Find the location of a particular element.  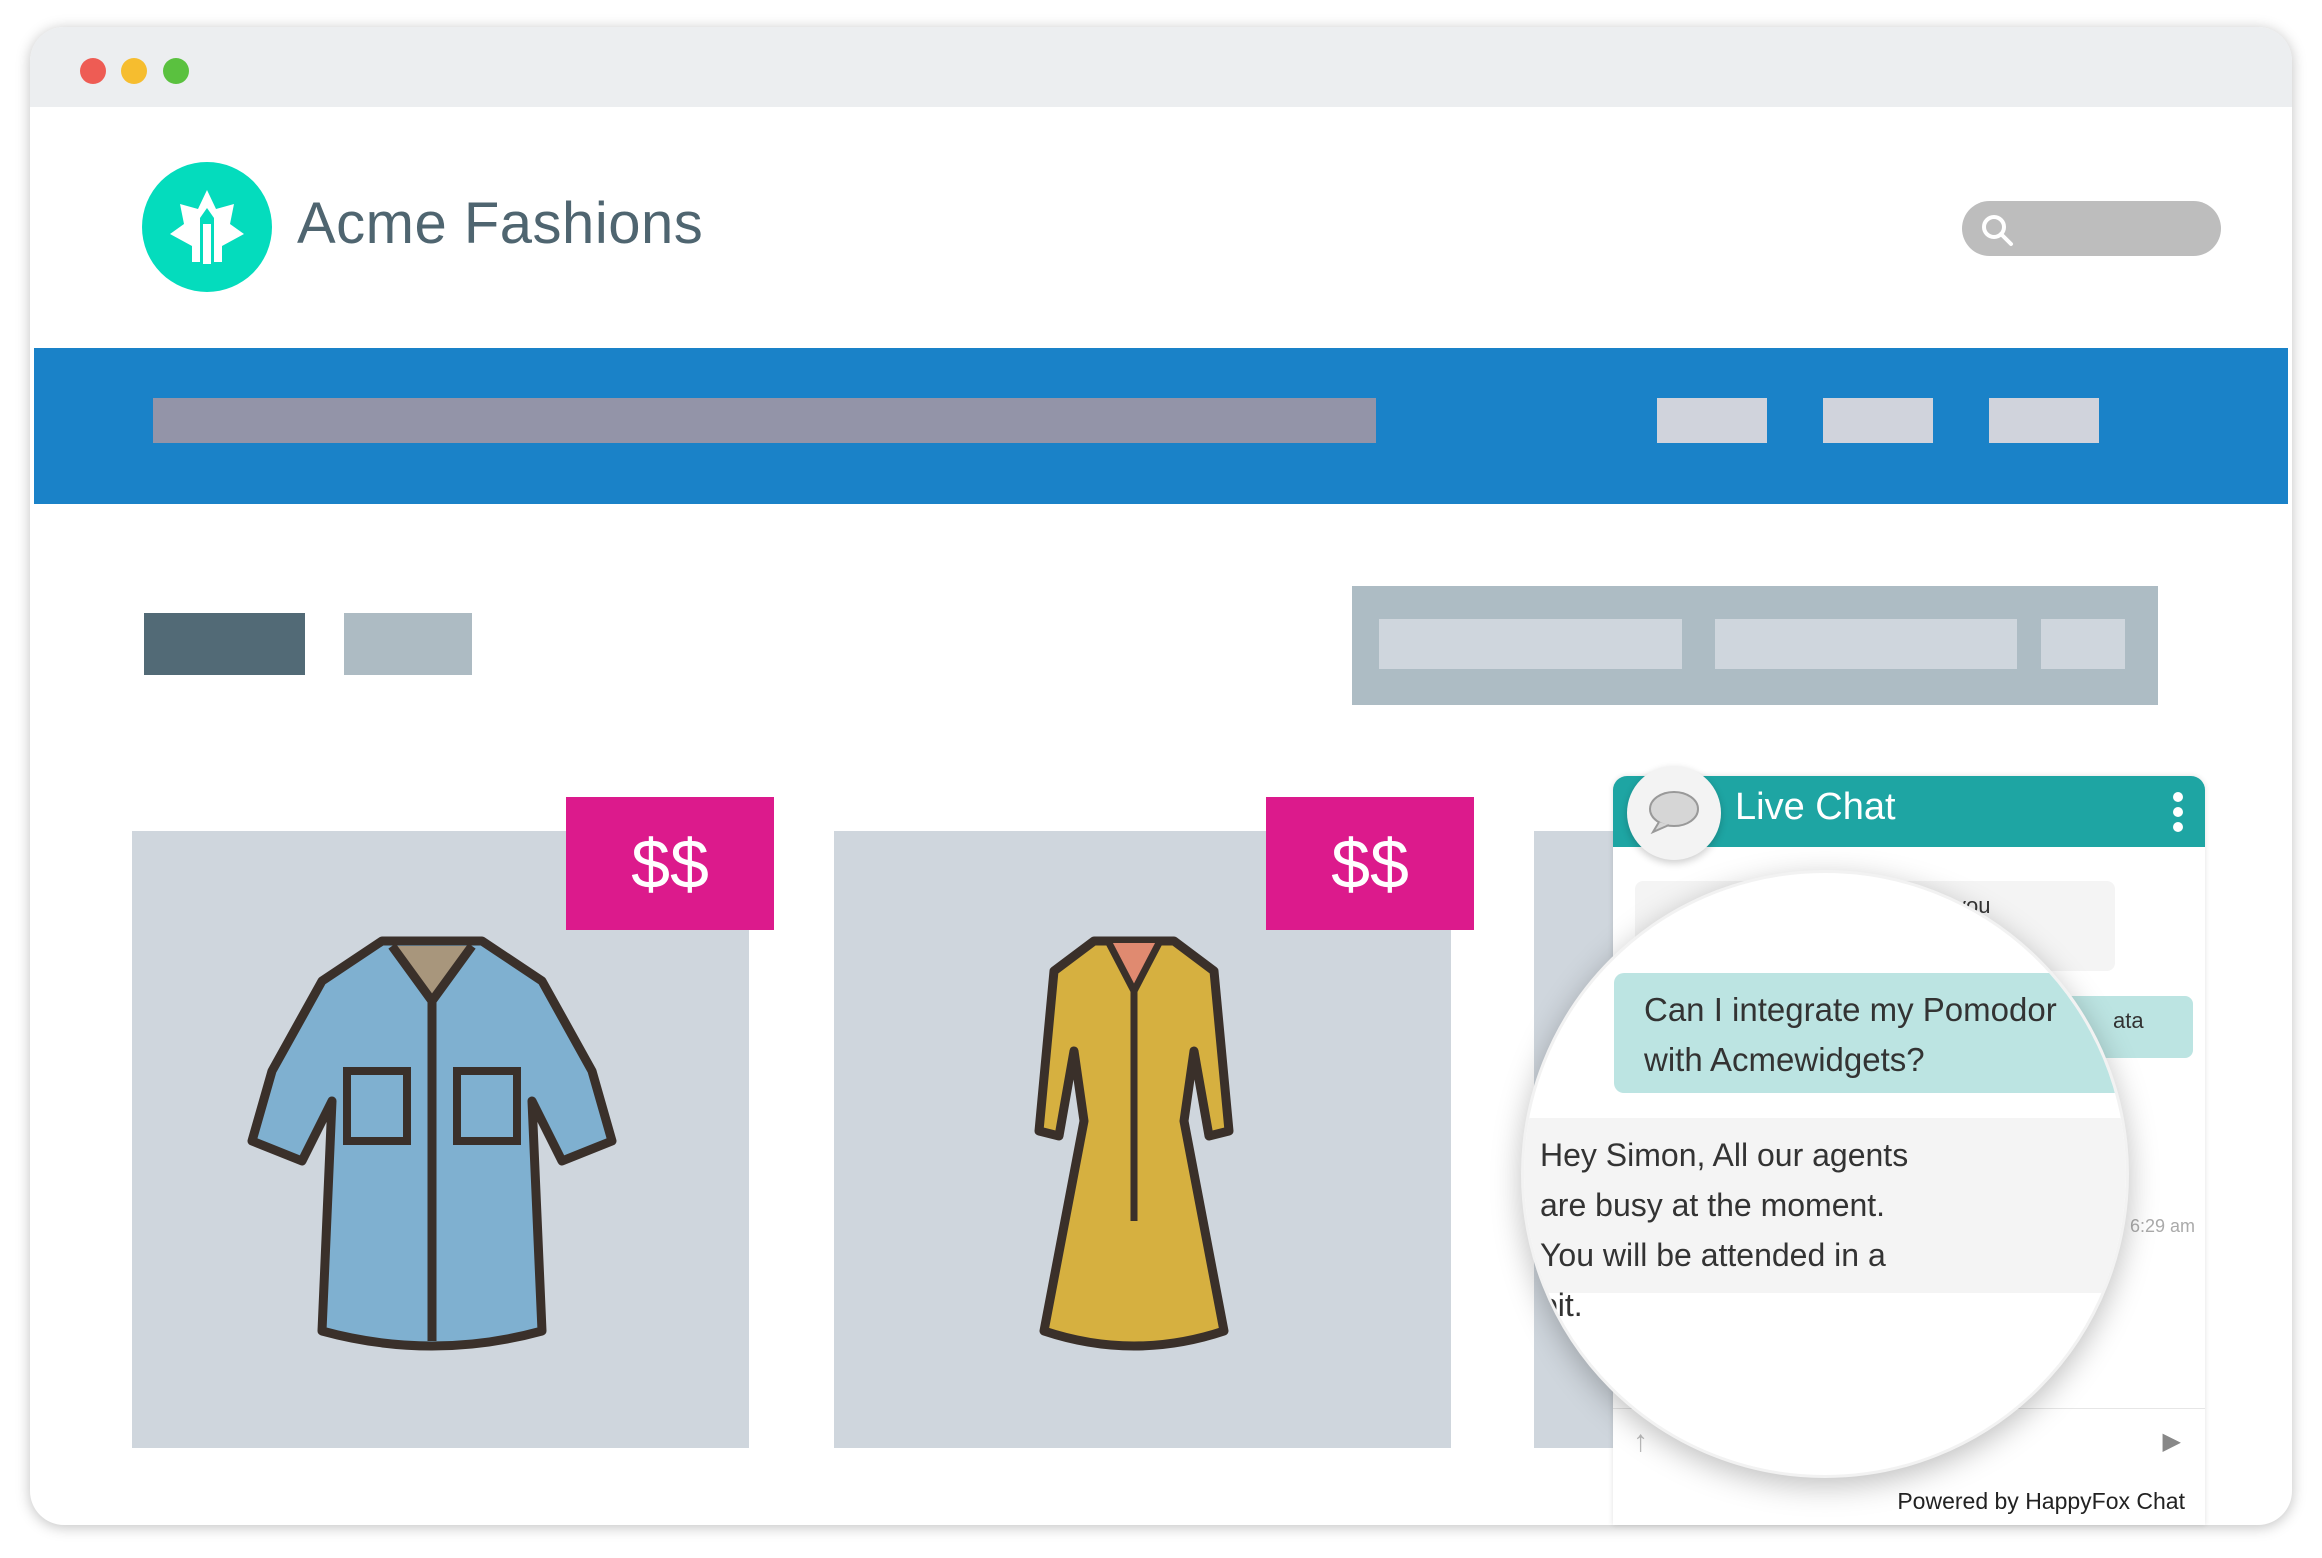

dress-icon is located at coordinates (1134, 1143).